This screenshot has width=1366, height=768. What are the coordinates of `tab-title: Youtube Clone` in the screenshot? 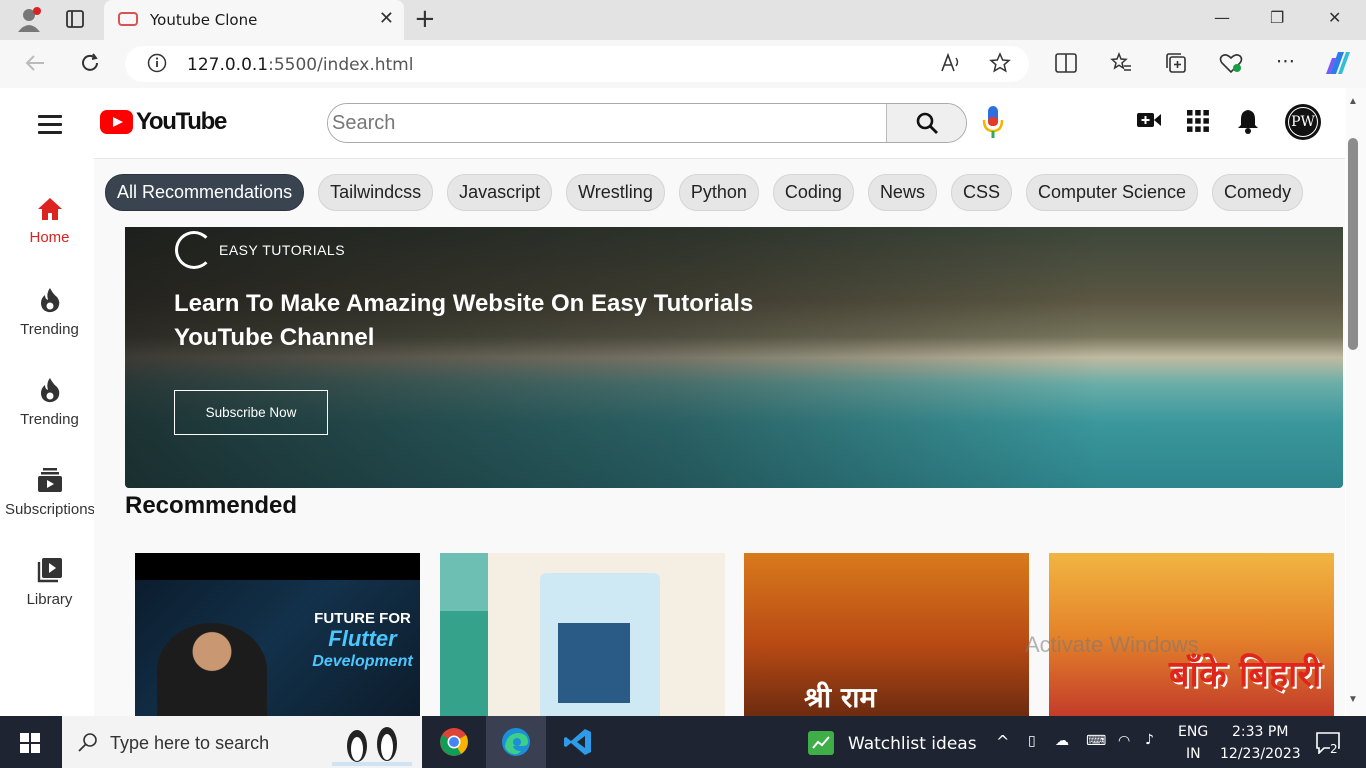 It's located at (204, 20).